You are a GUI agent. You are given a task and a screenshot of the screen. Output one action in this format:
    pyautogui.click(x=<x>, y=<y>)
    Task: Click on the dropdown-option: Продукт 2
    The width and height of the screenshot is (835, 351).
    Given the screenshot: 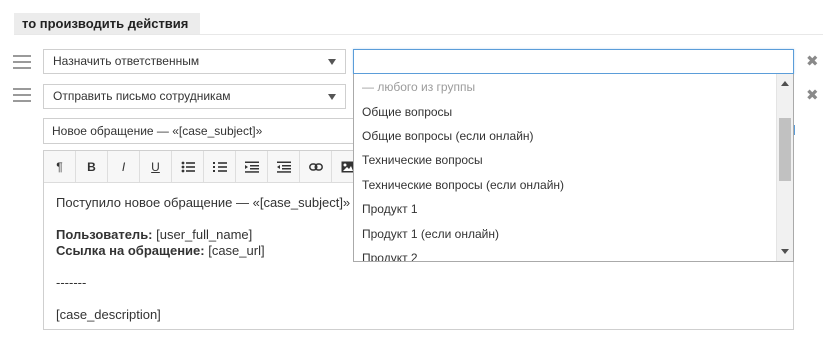 What is the action you would take?
    pyautogui.click(x=390, y=256)
    